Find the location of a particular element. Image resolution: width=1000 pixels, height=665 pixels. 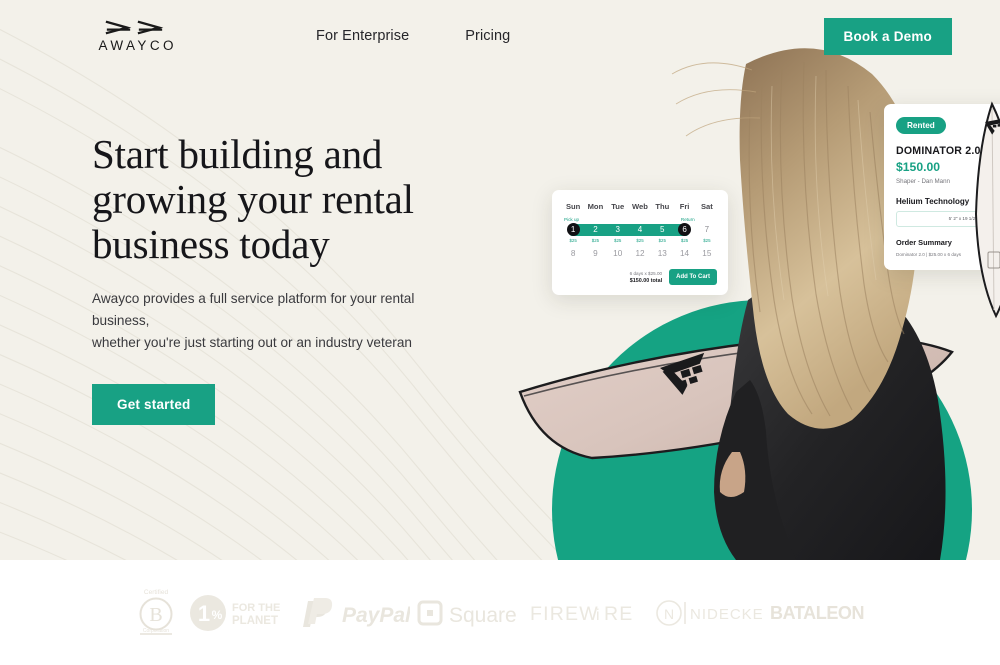

svg-text: NIDECKER is located at coordinates (727, 614).